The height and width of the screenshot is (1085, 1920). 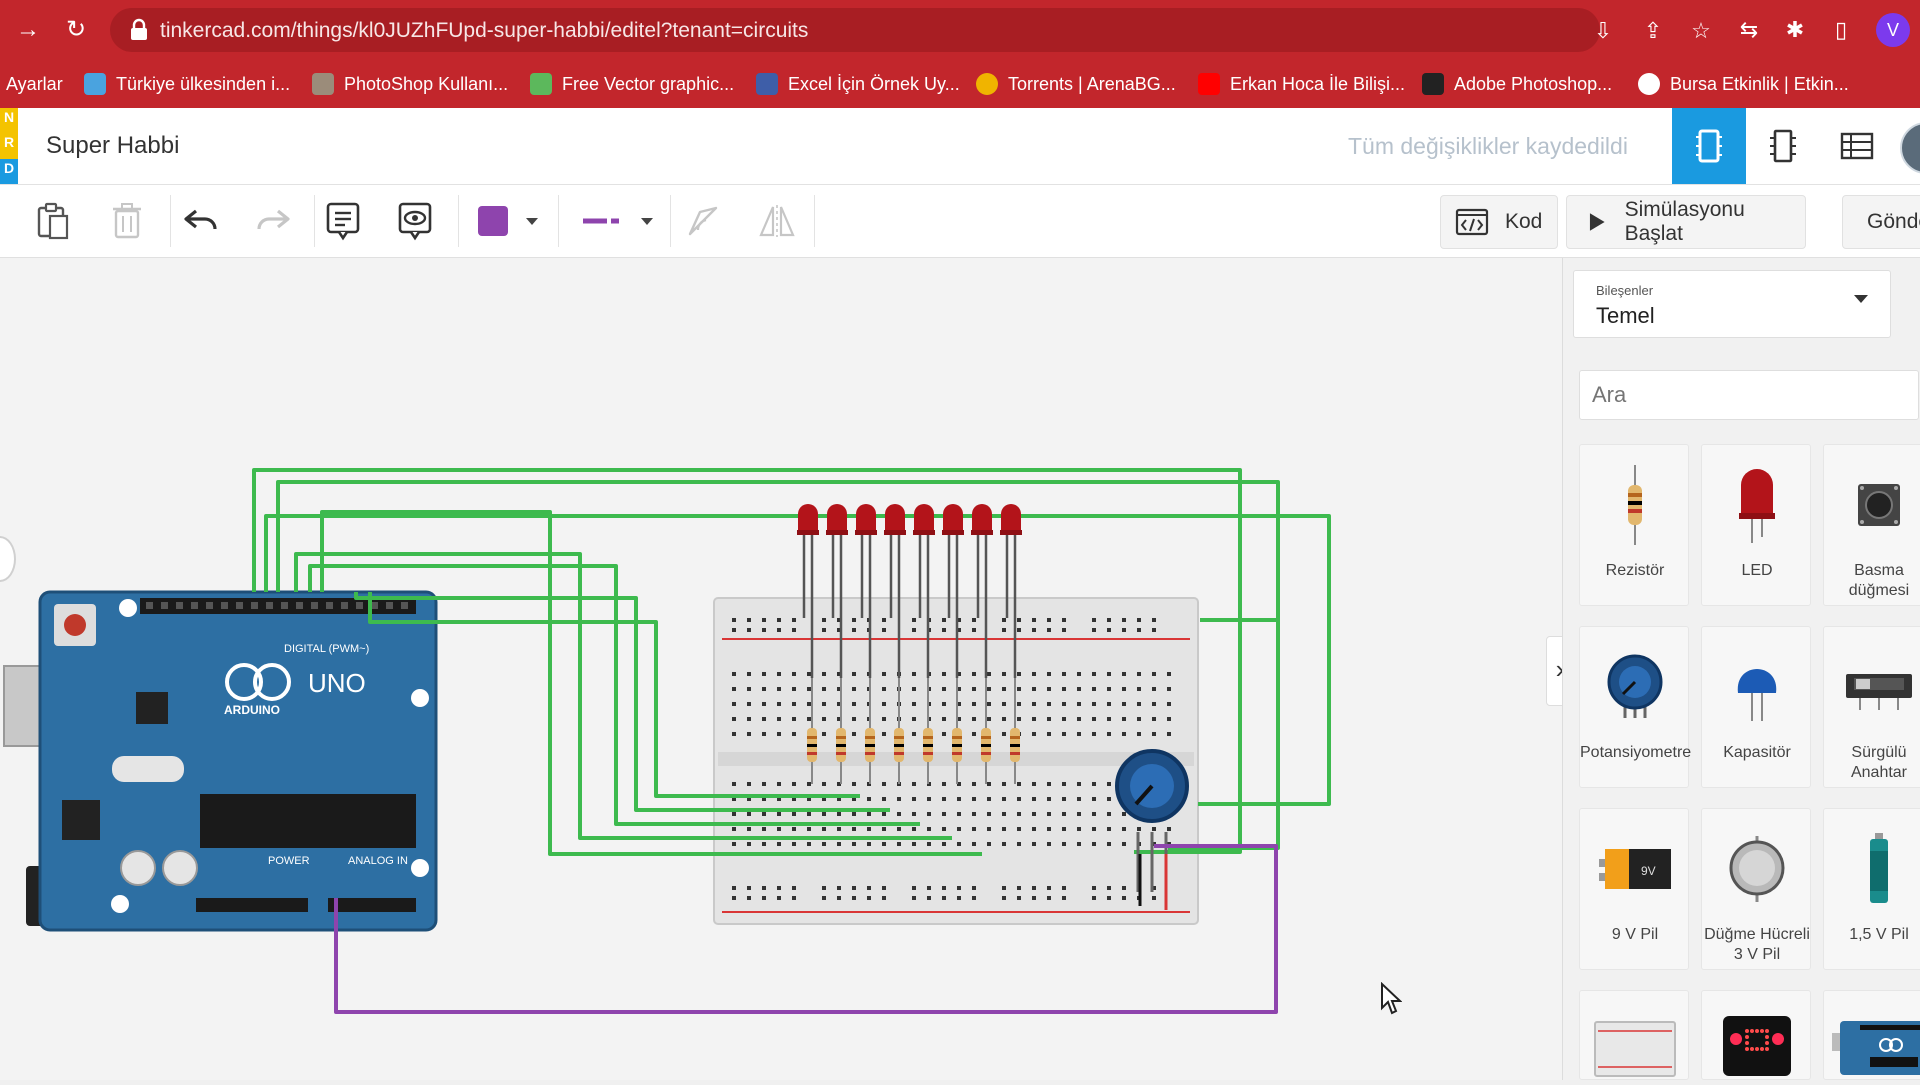 What do you see at coordinates (1634, 525) in the screenshot?
I see `component-resistor: Rezistör` at bounding box center [1634, 525].